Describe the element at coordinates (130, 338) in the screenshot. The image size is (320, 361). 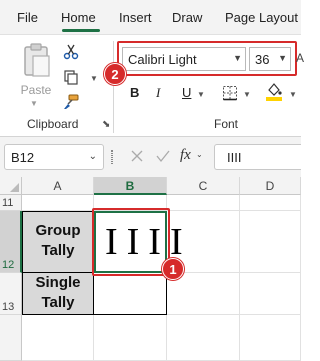
I see `cell-b14` at that location.